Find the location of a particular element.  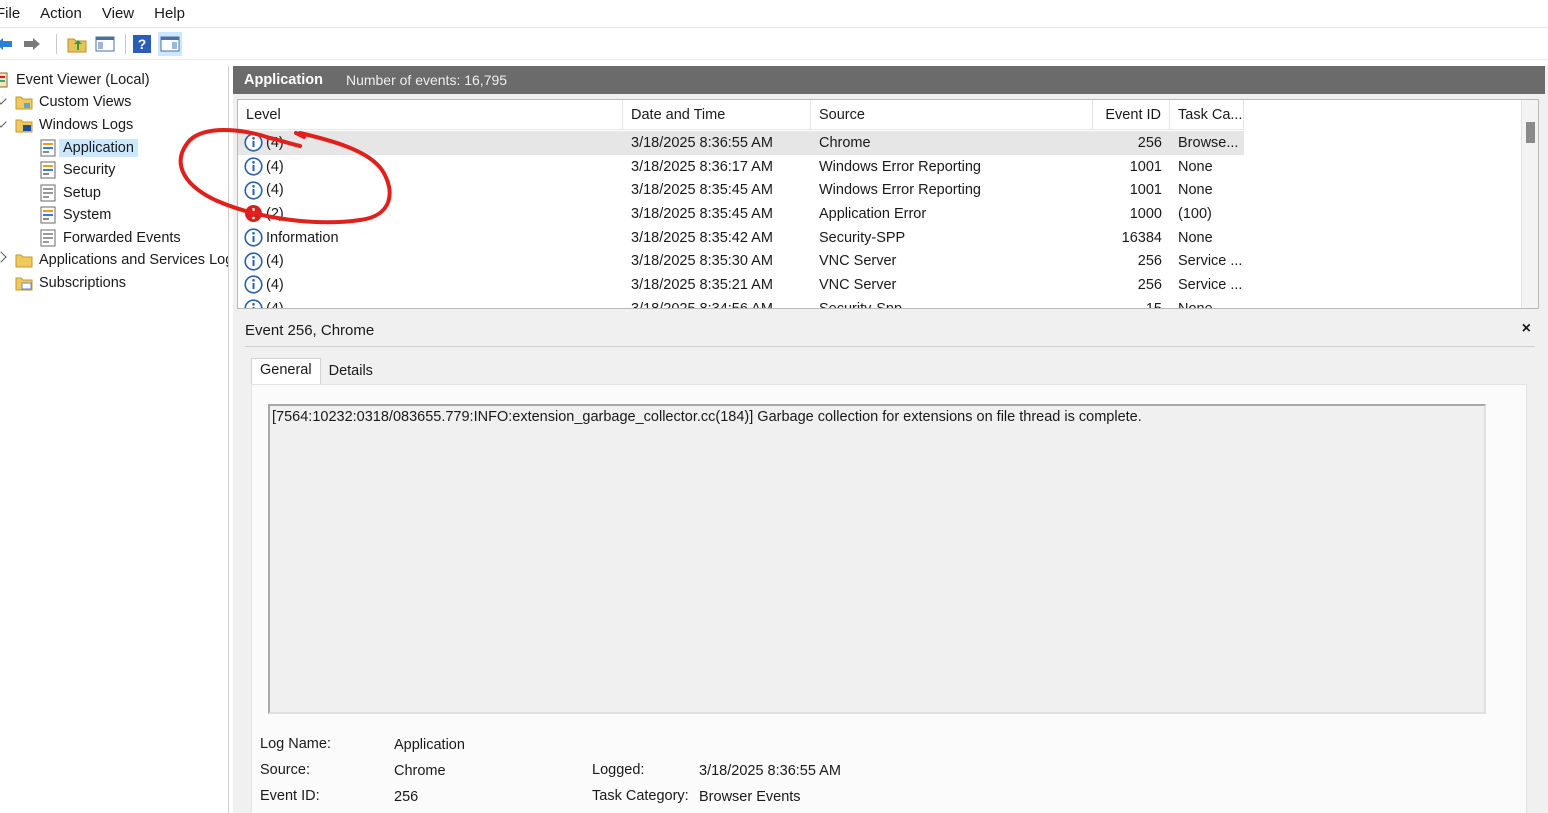

detail-tabs: General Details is located at coordinates (316, 371).